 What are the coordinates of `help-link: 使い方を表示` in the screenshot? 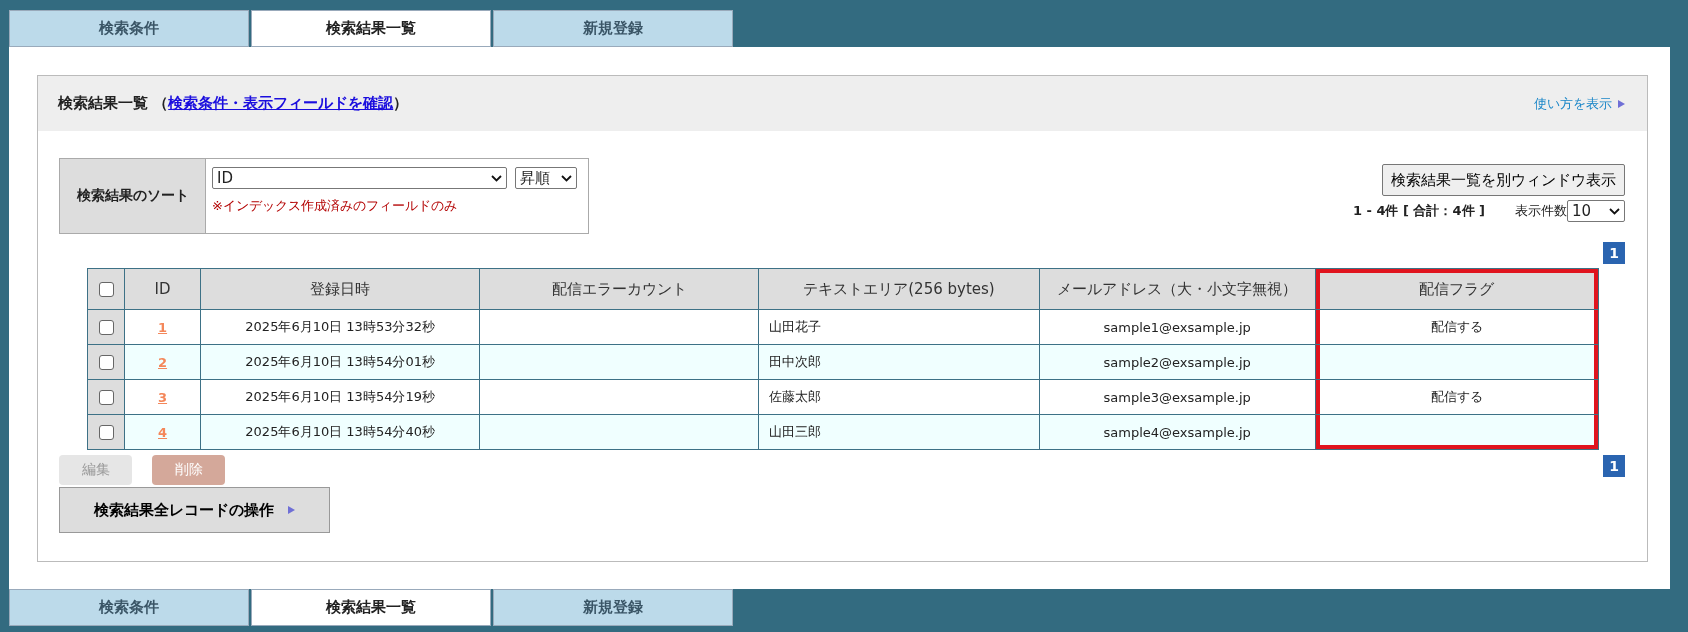 It's located at (1579, 103).